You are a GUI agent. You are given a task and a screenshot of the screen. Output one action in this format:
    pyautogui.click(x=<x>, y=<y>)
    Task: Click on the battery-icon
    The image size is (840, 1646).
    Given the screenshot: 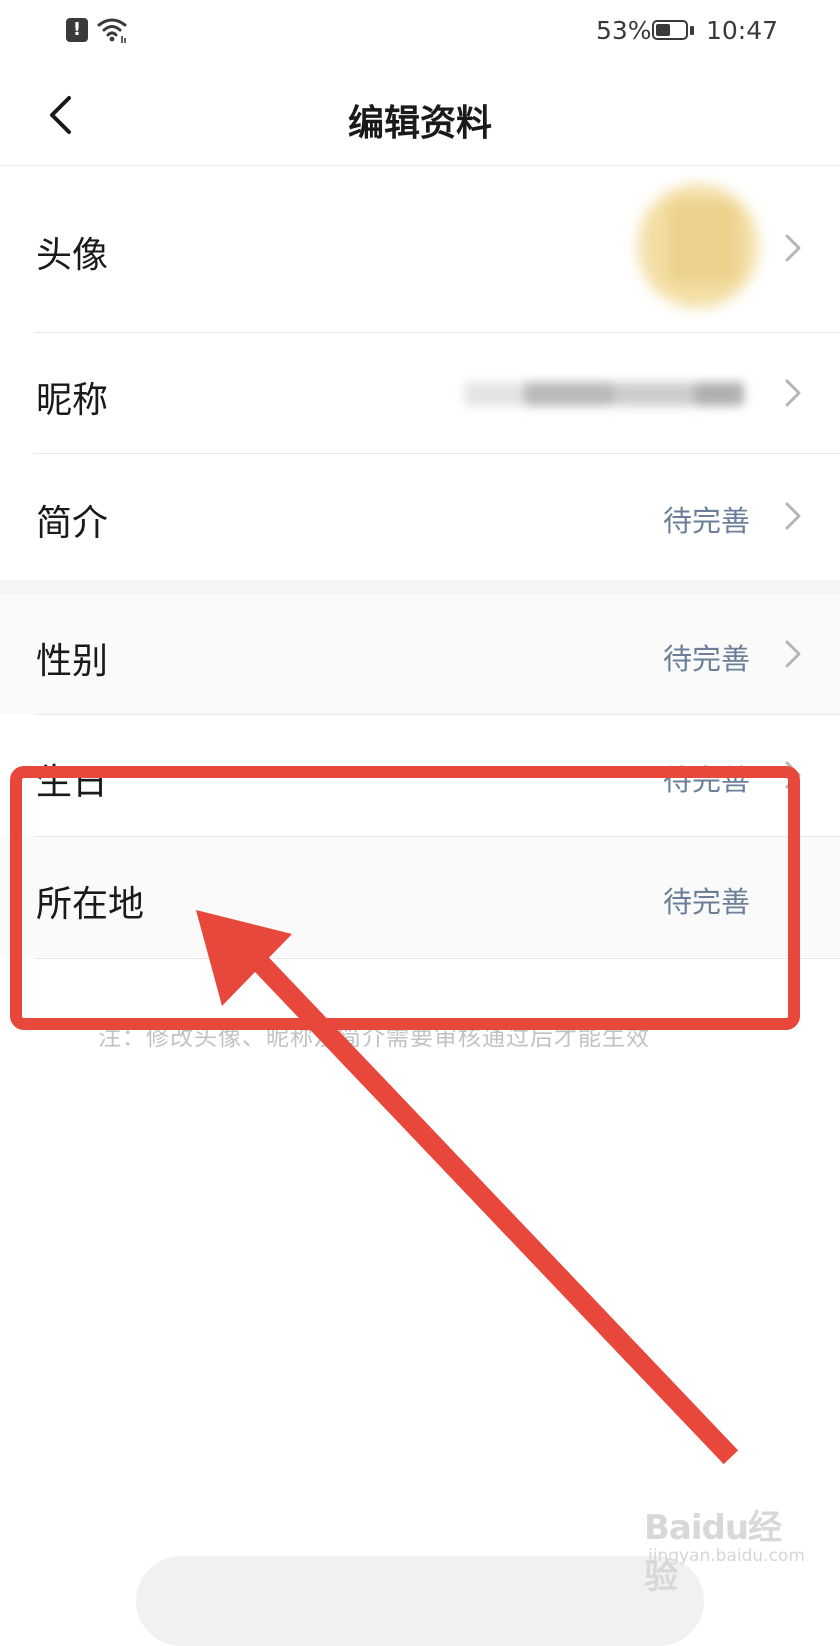 What is the action you would take?
    pyautogui.click(x=670, y=30)
    